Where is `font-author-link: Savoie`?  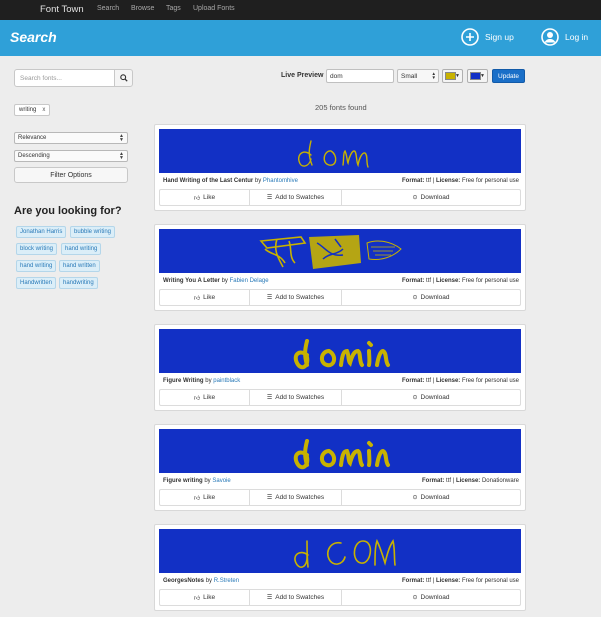
font-author-link: Savoie is located at coordinates (221, 481).